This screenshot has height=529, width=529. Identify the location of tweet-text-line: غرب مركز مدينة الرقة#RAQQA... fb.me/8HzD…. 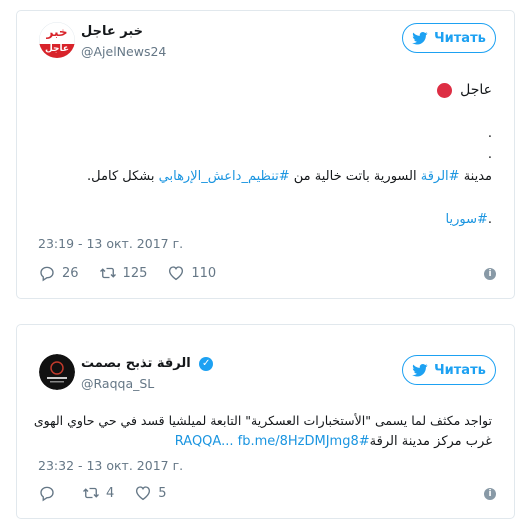
(333, 441).